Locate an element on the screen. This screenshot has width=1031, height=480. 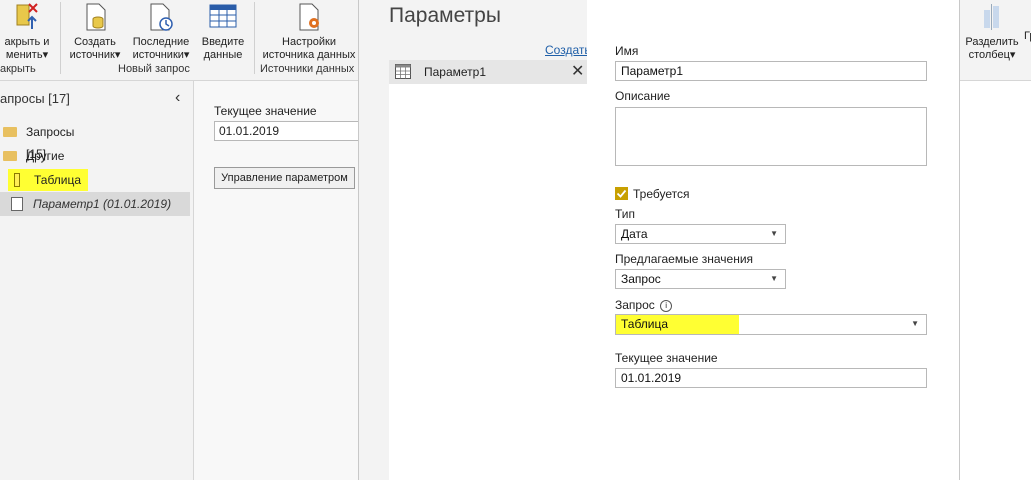
type-label: Тип is located at coordinates (625, 214).